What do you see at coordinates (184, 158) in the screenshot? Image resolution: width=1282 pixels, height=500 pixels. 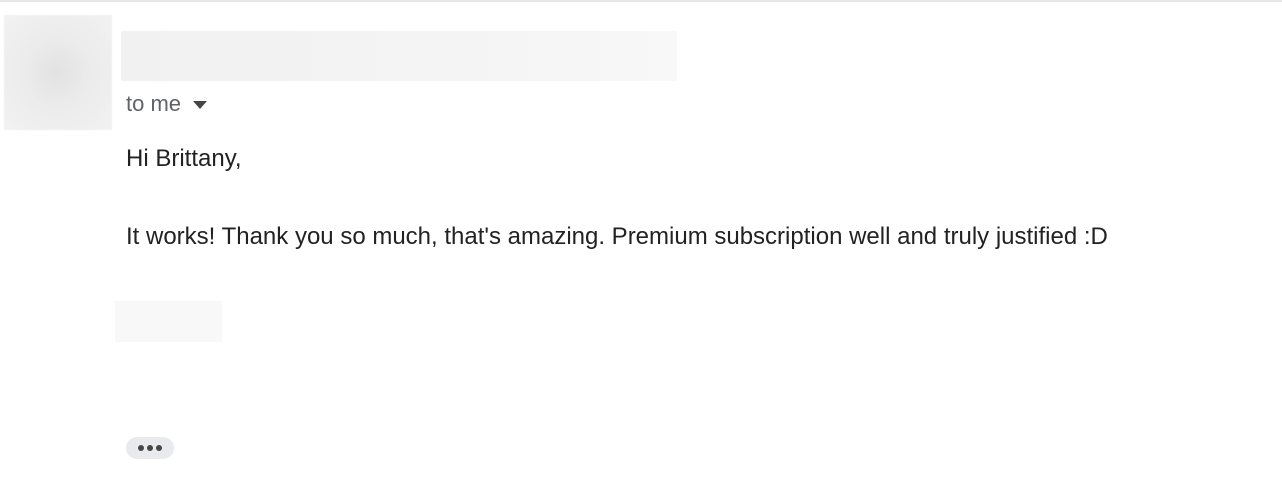 I see `email-greeting: Hi Brittany,` at bounding box center [184, 158].